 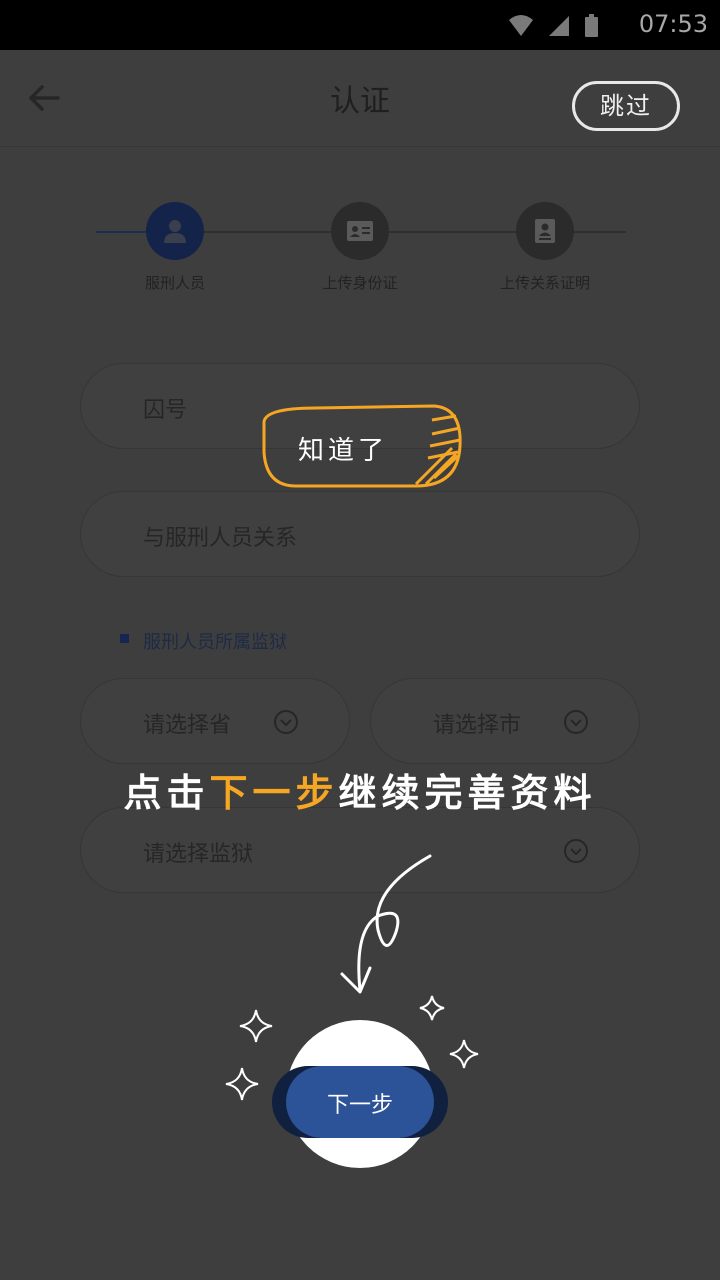 I want to click on step-label: 服刑人员, so click(x=174, y=283).